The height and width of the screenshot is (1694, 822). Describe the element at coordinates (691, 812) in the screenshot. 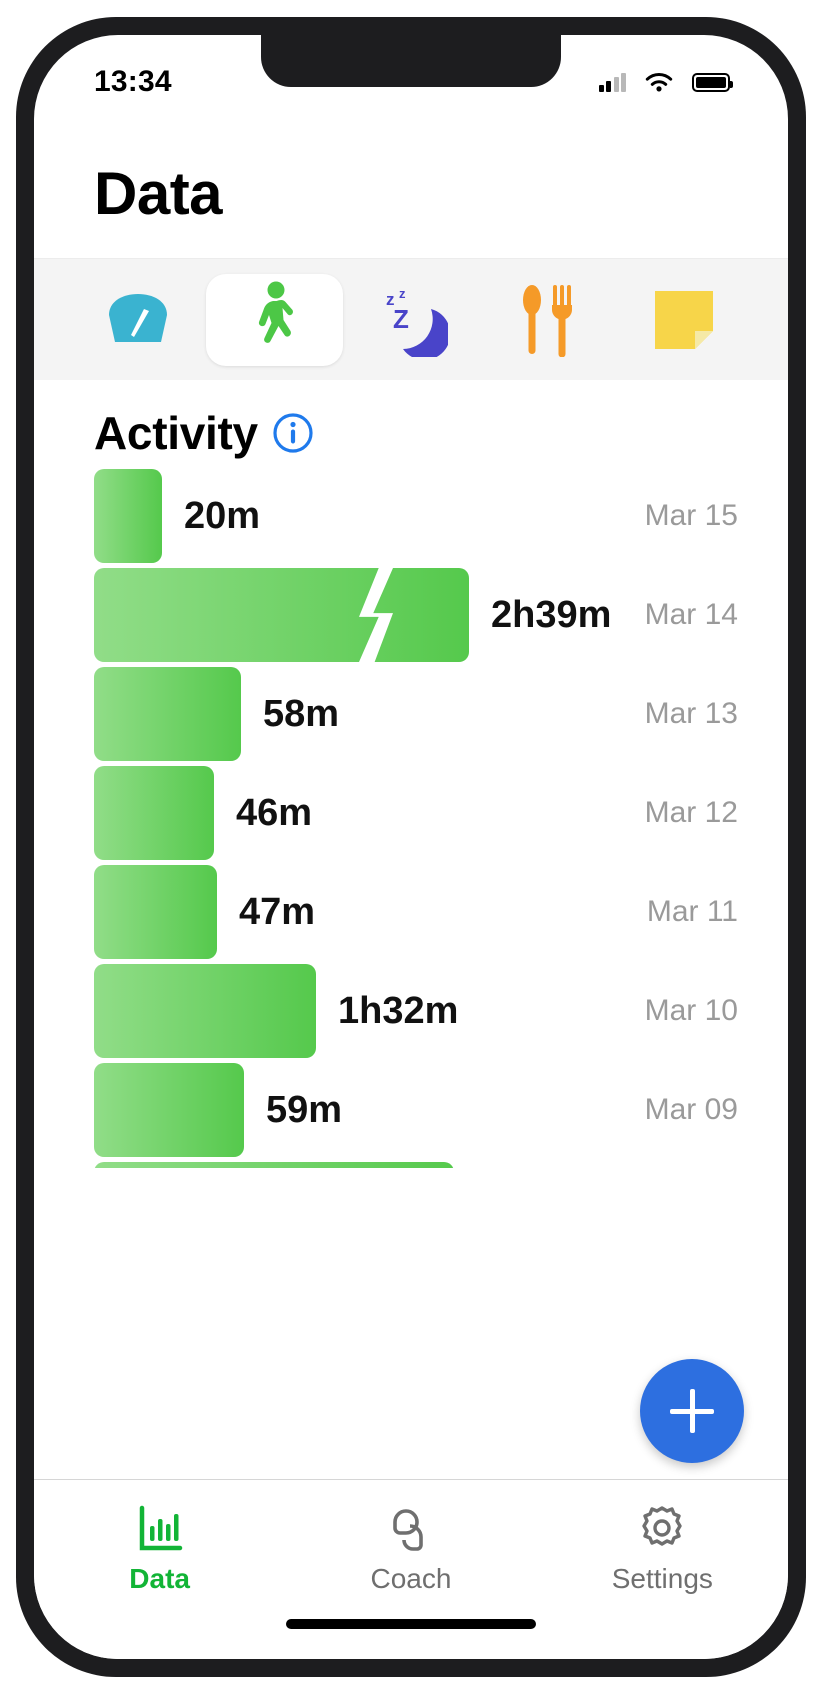

I see `row-date-label: Mar 12` at that location.